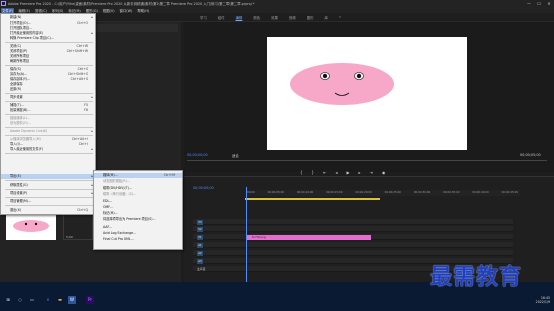  What do you see at coordinates (74, 10) in the screenshot?
I see `menu-markers: 标记(M)` at bounding box center [74, 10].